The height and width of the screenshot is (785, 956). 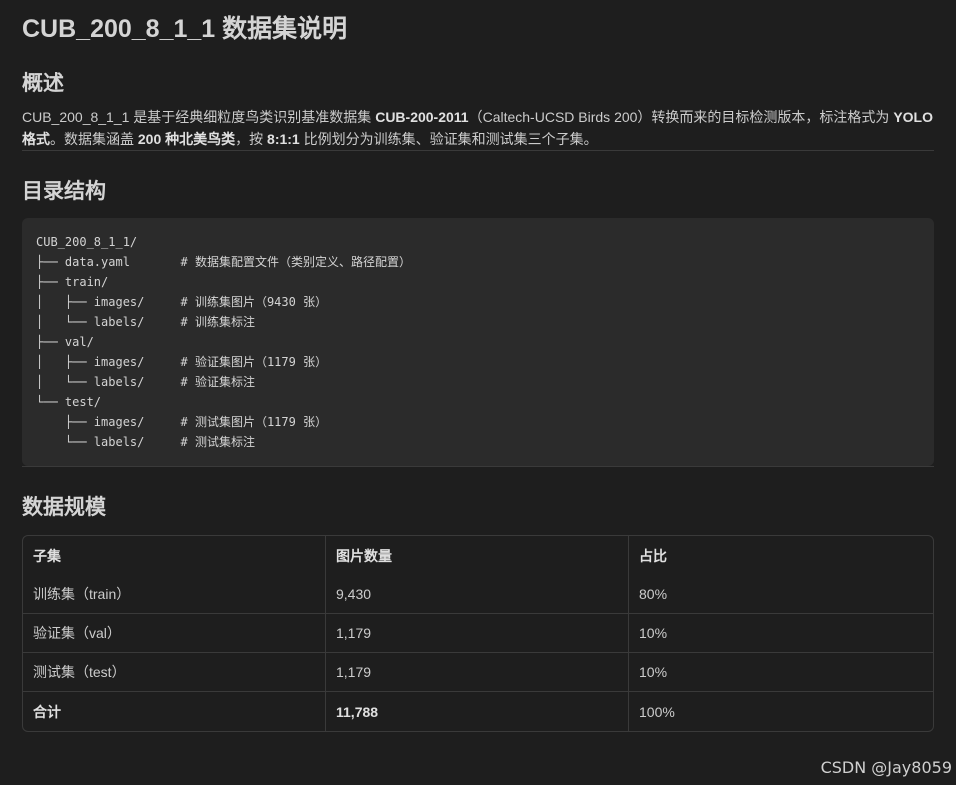 I want to click on cell-total-count: 11,788, so click(x=477, y=711).